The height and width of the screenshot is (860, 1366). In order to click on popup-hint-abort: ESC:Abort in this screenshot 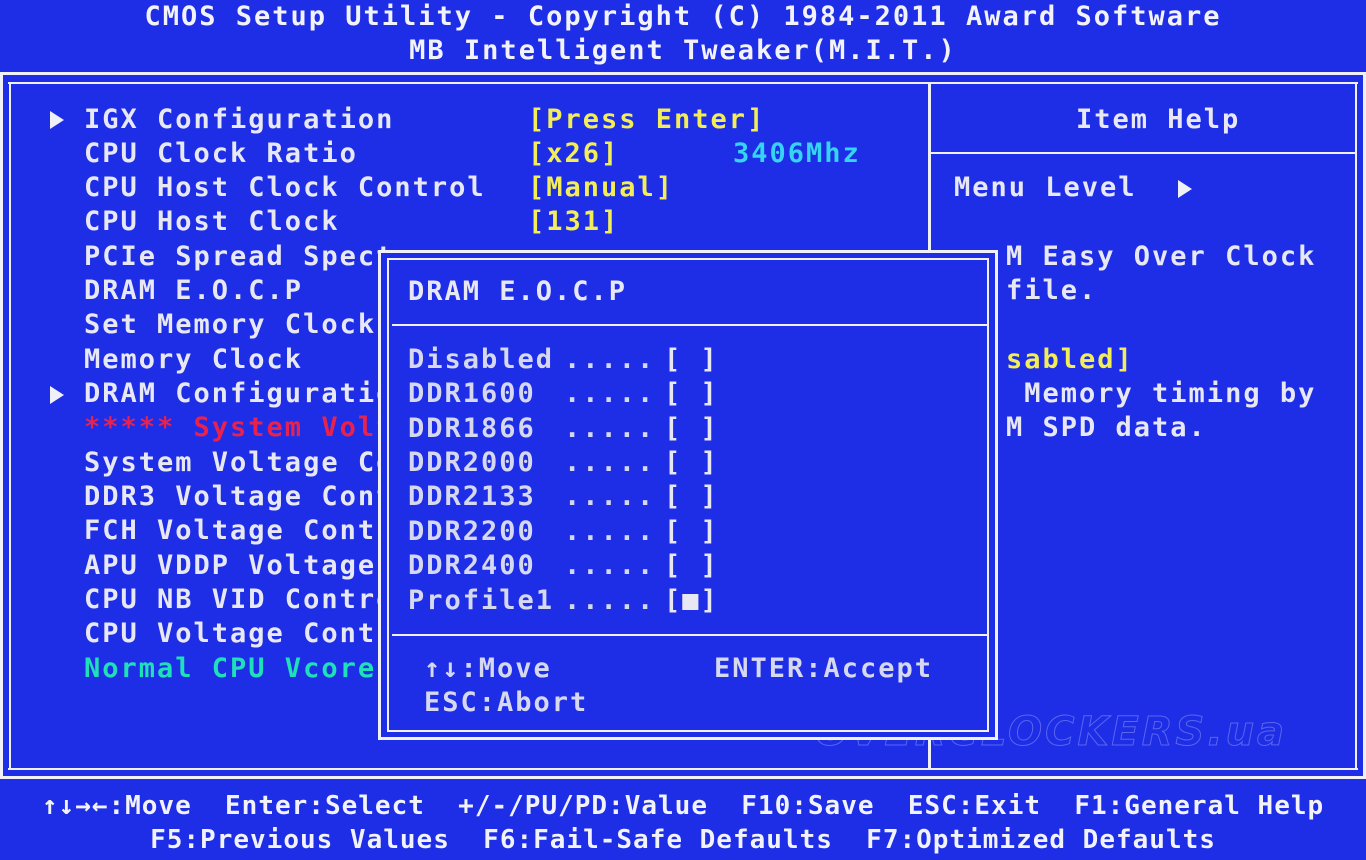, I will do `click(506, 702)`.